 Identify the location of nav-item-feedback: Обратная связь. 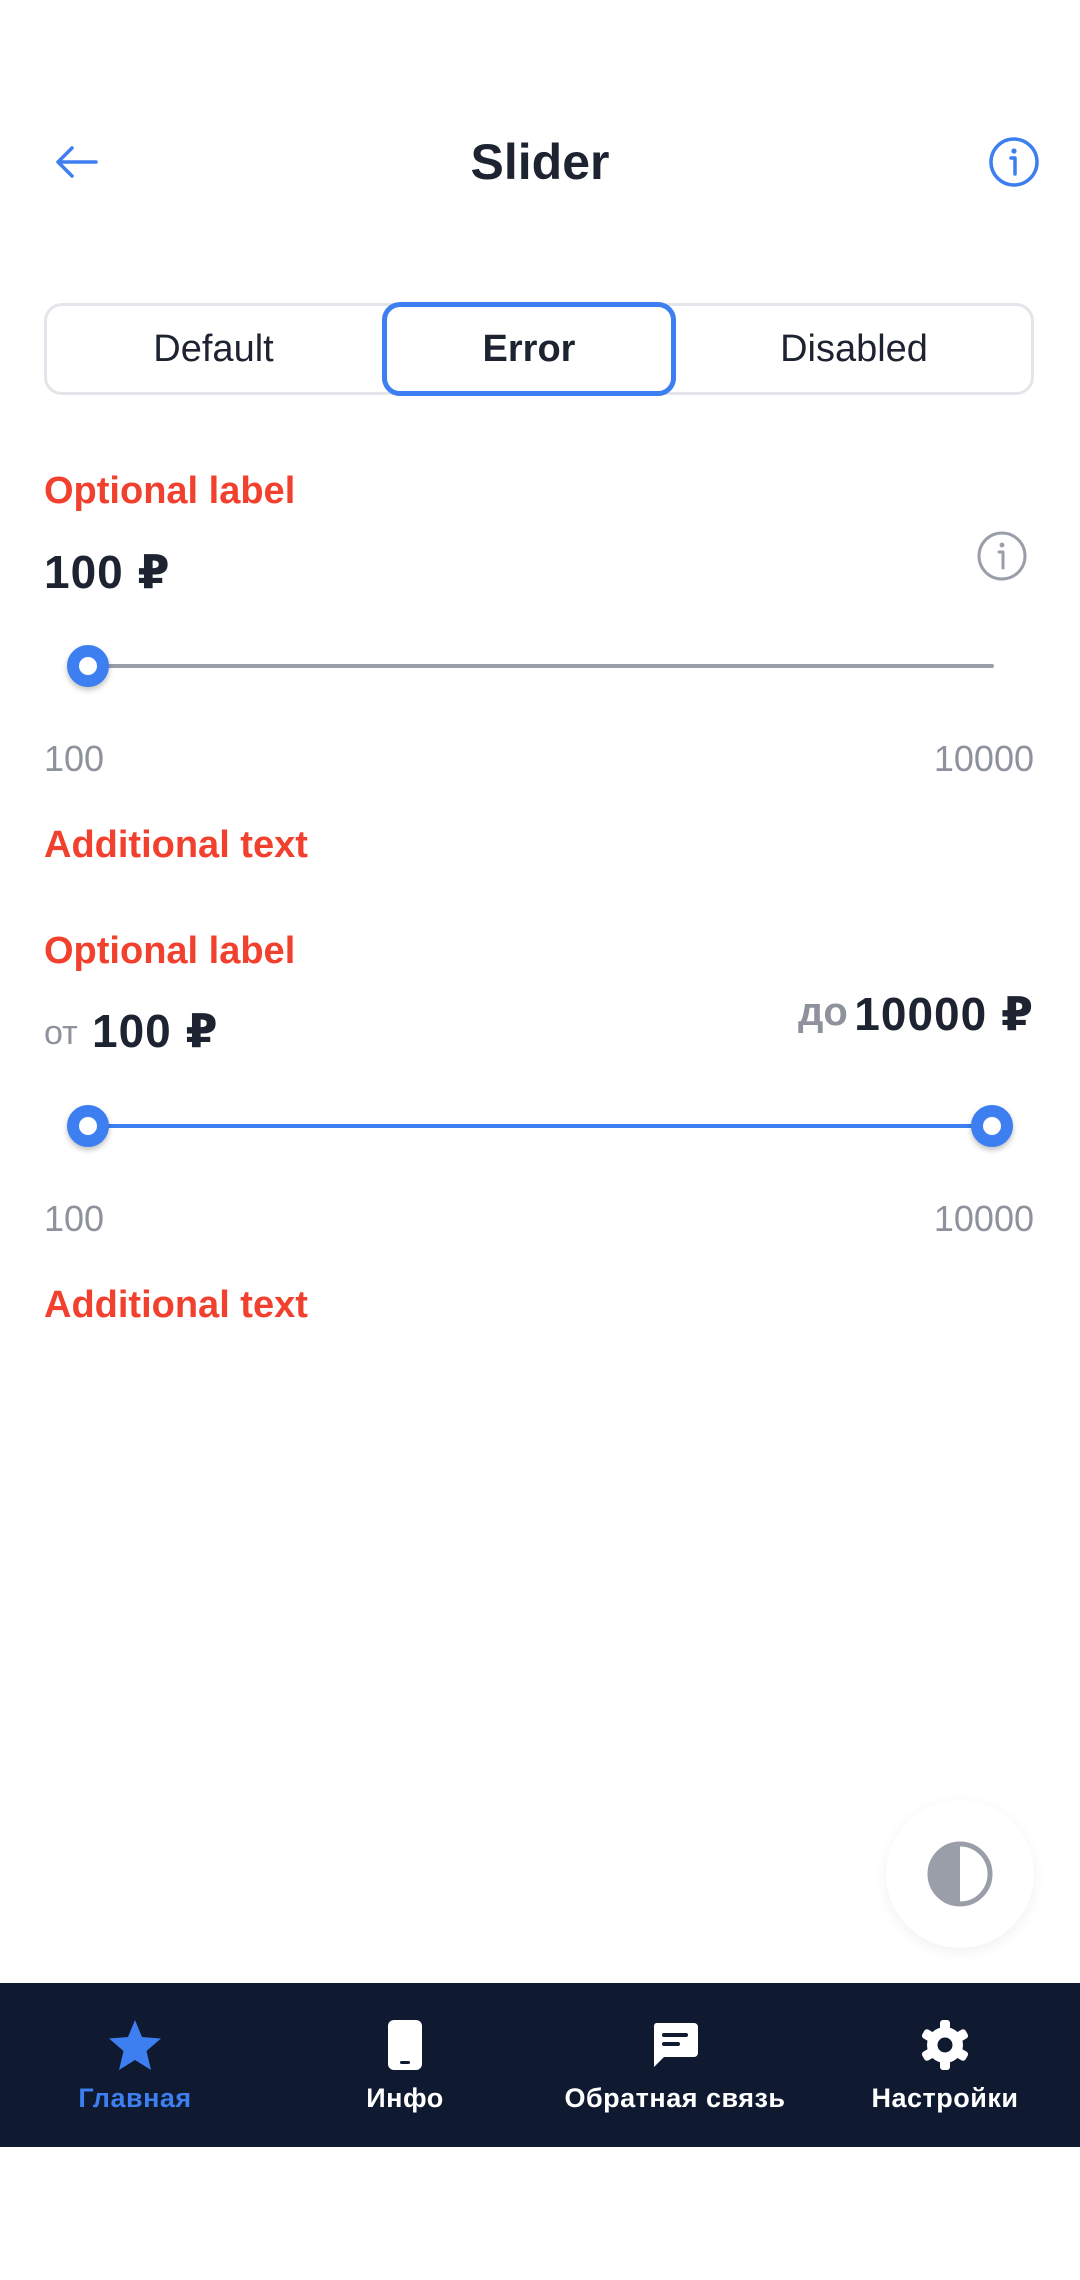
(675, 2065).